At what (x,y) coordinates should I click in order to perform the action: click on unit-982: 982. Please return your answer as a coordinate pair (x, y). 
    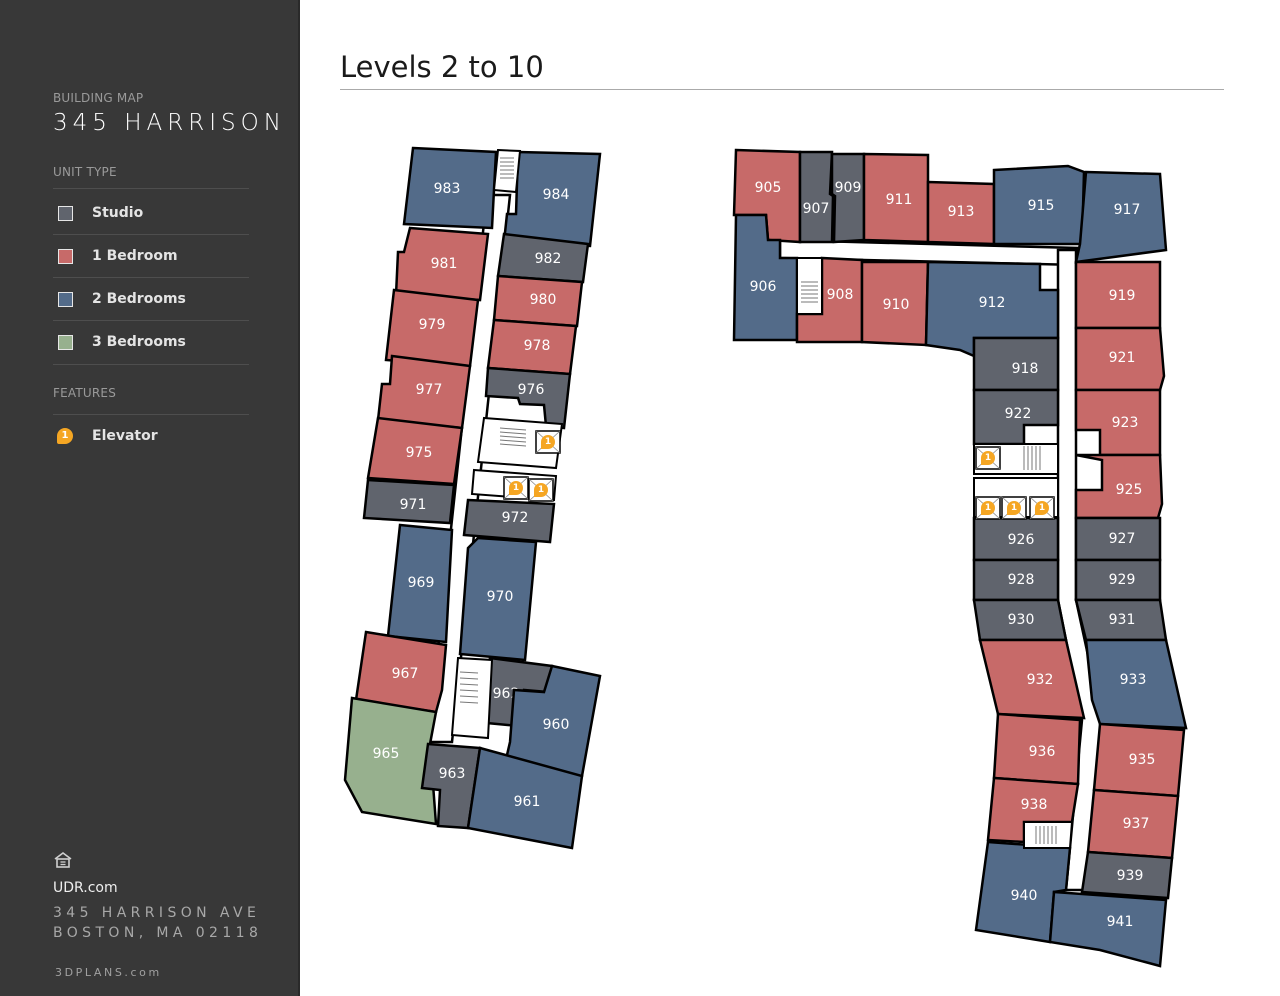
    Looking at the image, I should click on (543, 258).